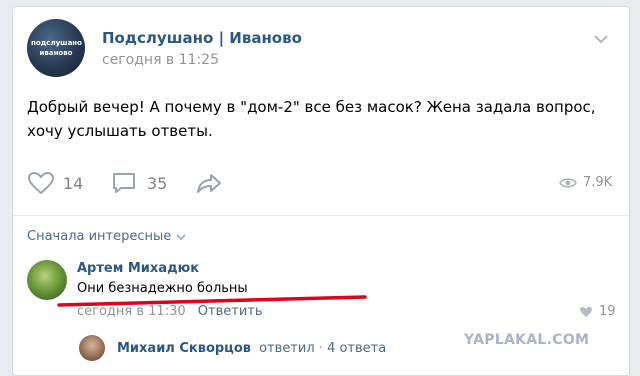  What do you see at coordinates (568, 182) in the screenshot?
I see `eye-icon` at bounding box center [568, 182].